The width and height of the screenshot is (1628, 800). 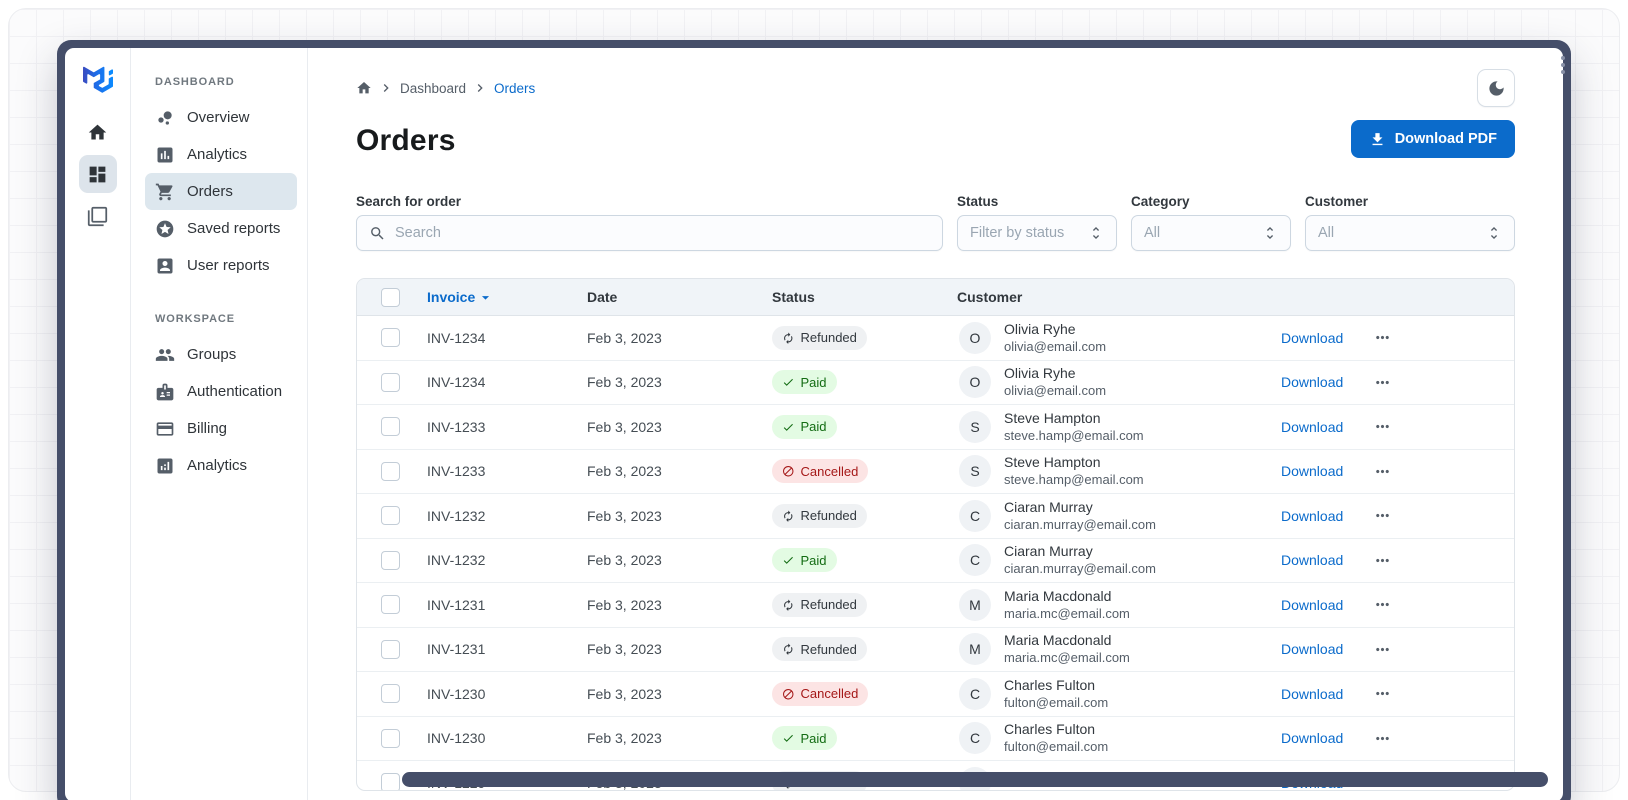 What do you see at coordinates (456, 515) in the screenshot?
I see `invoice-cell: INV-1232` at bounding box center [456, 515].